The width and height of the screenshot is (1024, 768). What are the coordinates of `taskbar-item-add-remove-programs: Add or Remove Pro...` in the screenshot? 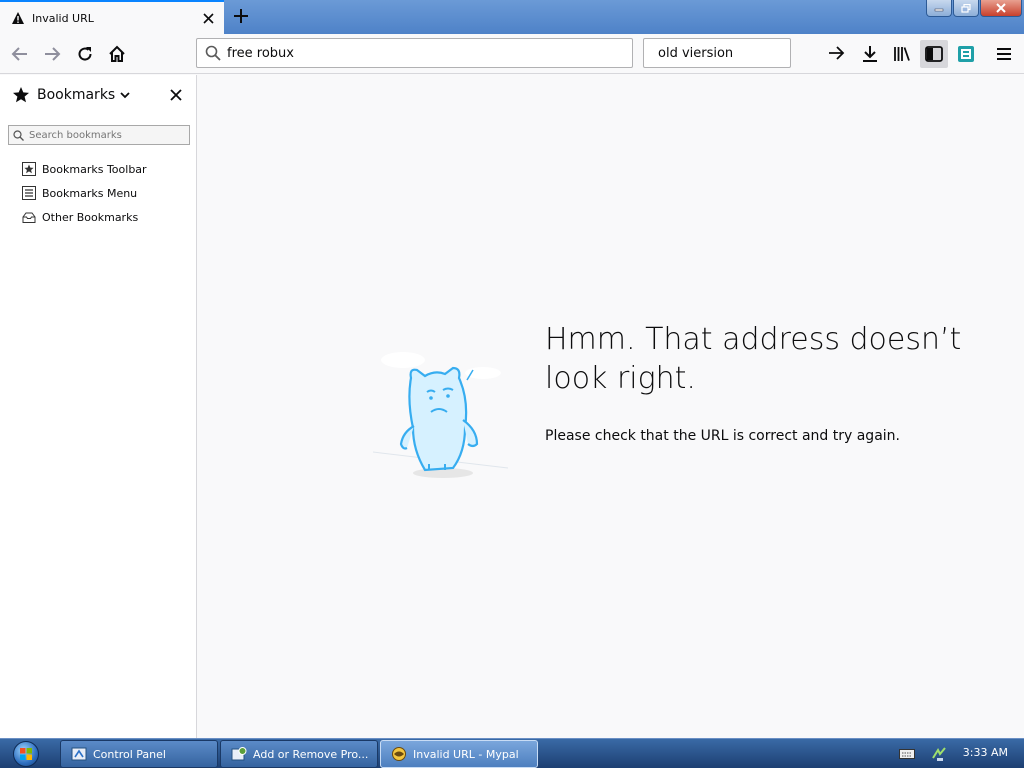 It's located at (299, 754).